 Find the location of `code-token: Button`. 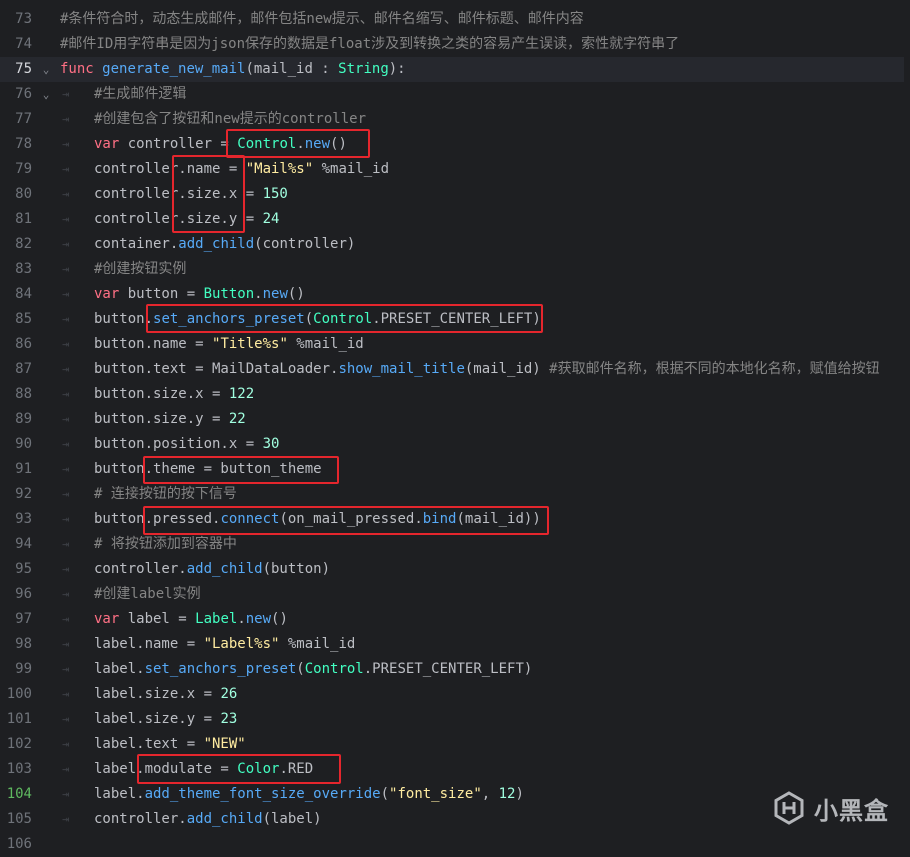

code-token: Button is located at coordinates (229, 294).